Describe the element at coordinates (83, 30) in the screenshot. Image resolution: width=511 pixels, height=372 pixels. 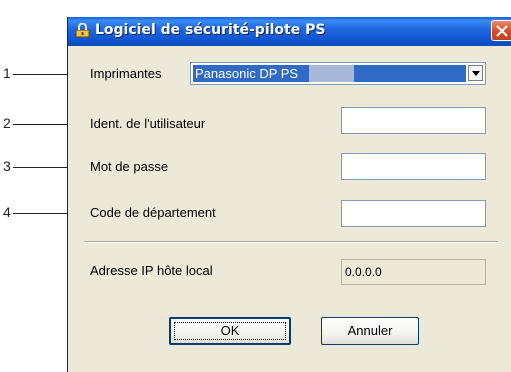
I see `lock-printer-icon` at that location.